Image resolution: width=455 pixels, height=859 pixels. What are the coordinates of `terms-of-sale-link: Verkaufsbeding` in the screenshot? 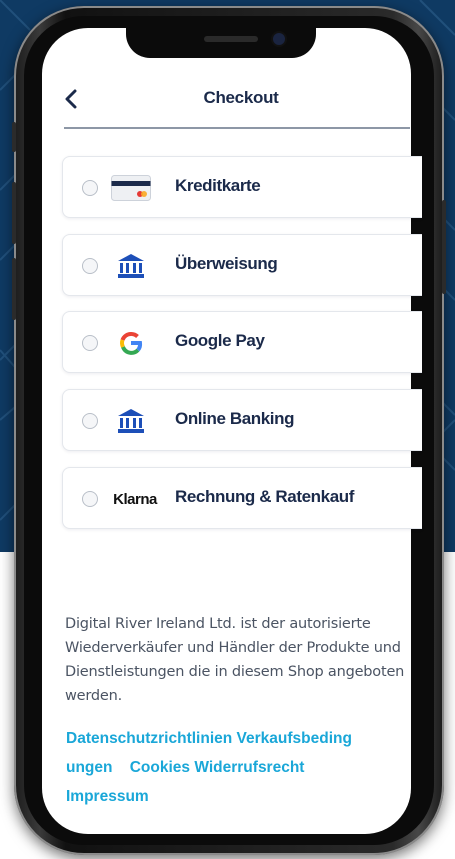 It's located at (294, 738).